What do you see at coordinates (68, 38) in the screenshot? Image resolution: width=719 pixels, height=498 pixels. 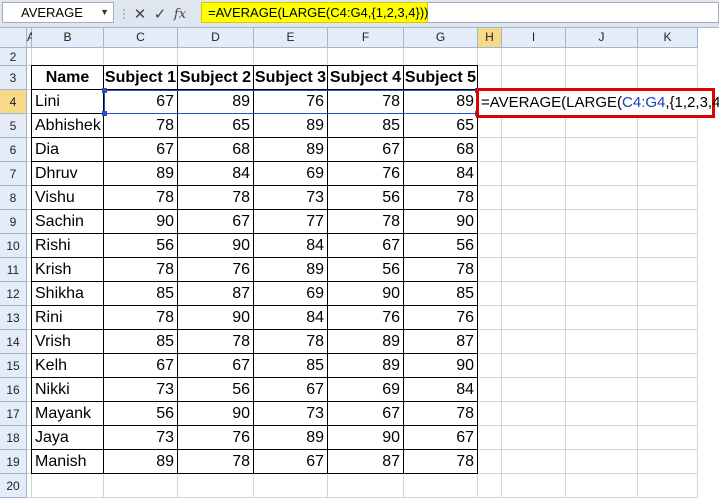 I see `column-header-b: B` at bounding box center [68, 38].